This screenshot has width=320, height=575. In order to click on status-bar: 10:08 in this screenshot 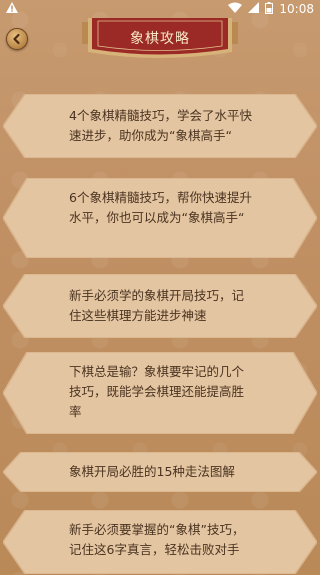, I will do `click(160, 9)`.